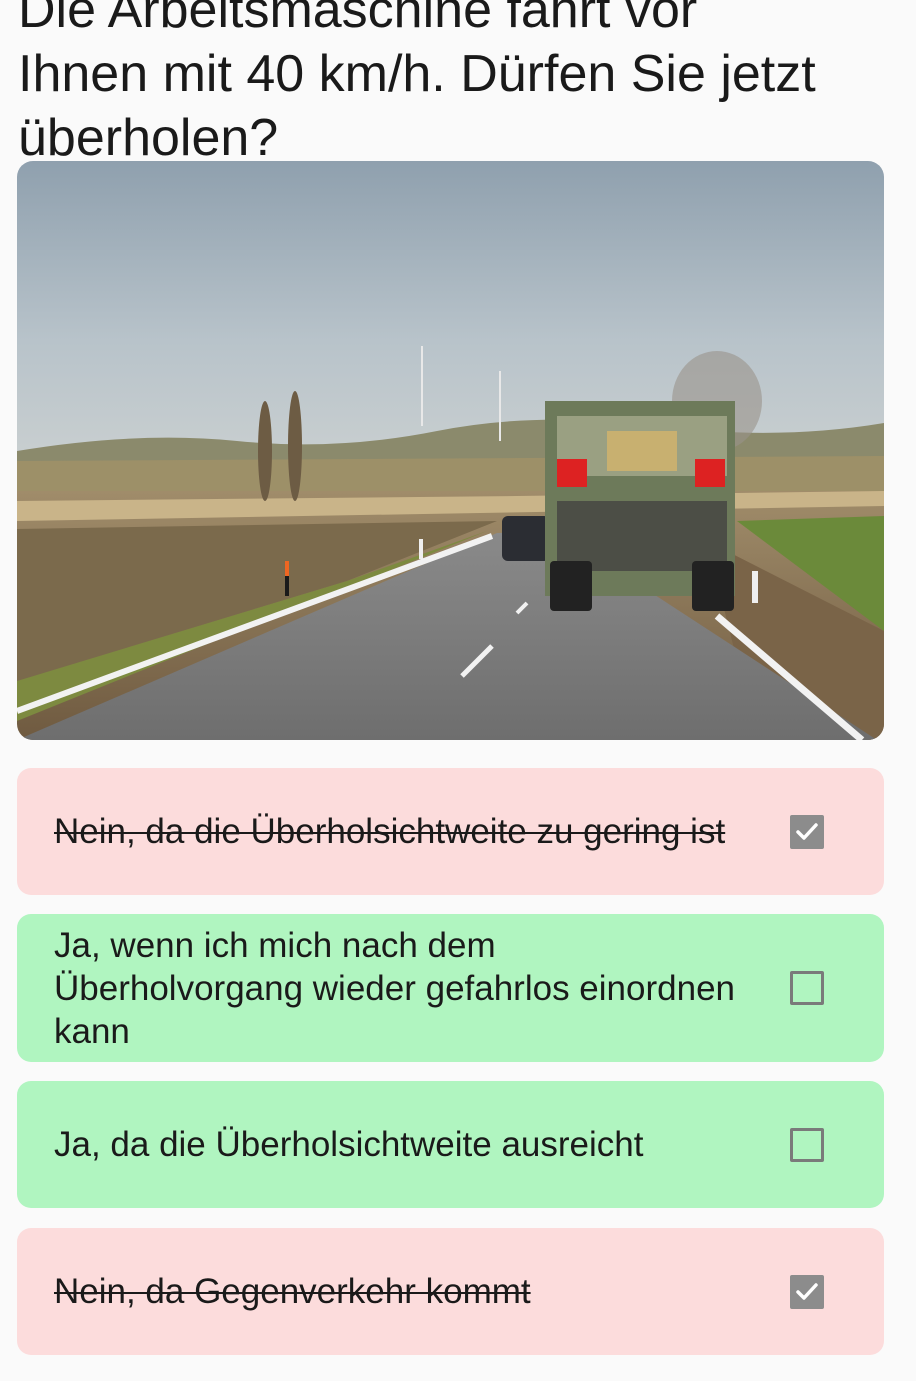  I want to click on question-line-1: Ihnen mit 40 km/h. Dürfen Sie jetzt, so click(417, 74).